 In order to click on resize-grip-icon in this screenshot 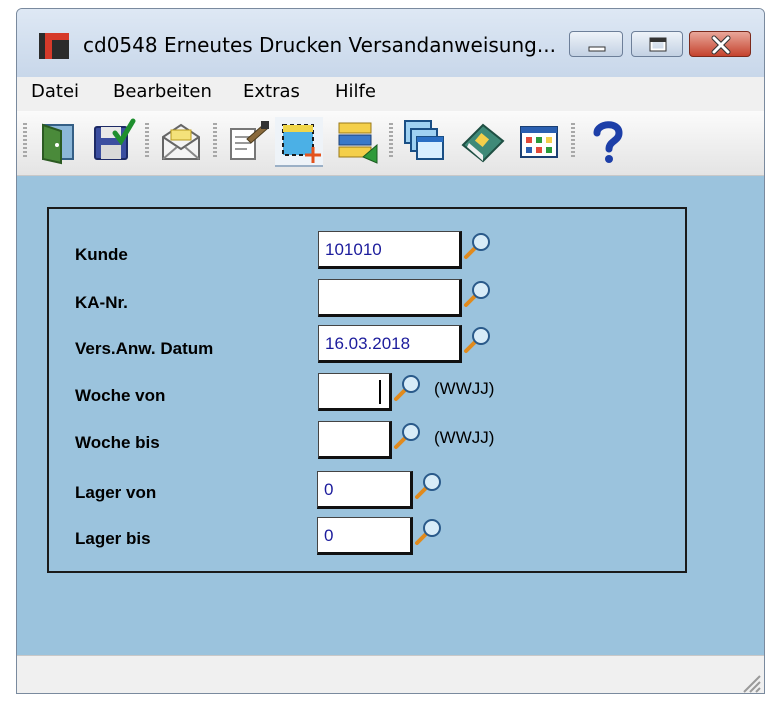, I will do `click(750, 682)`.